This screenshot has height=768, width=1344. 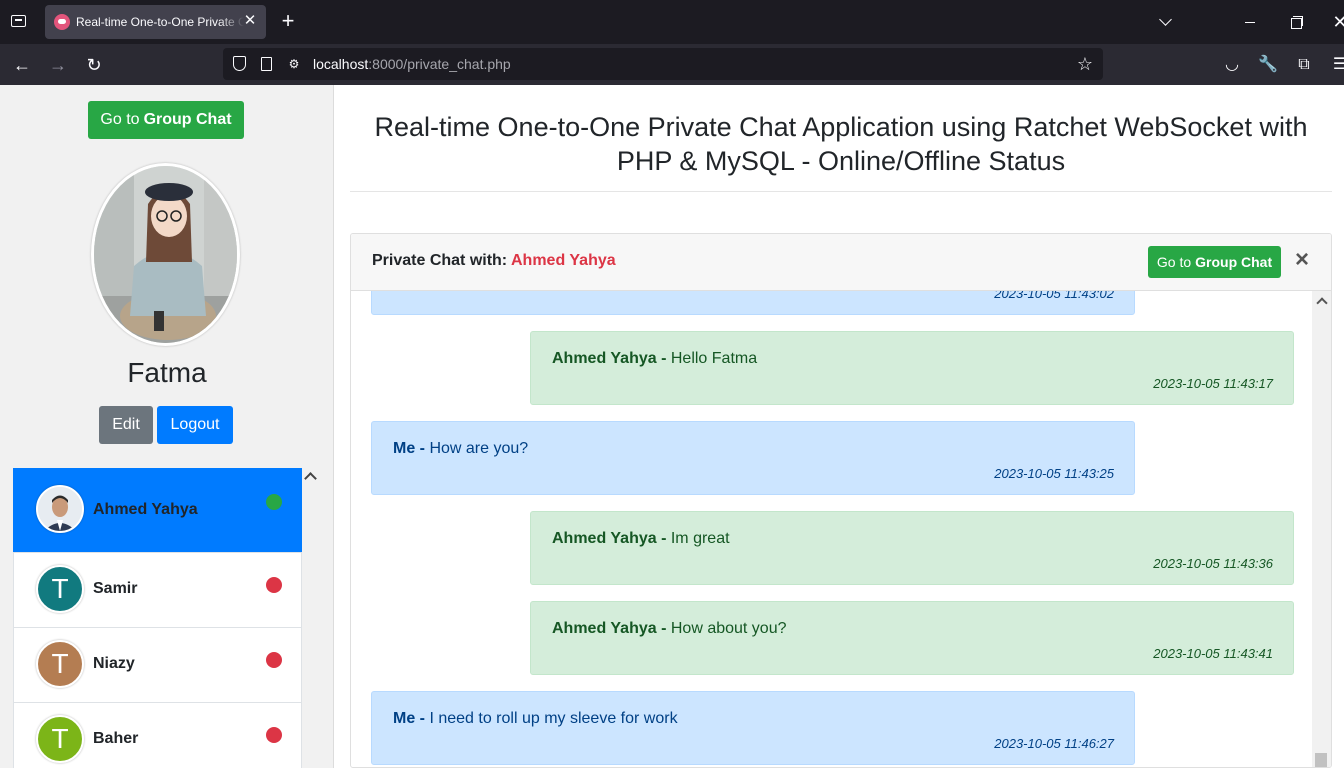 What do you see at coordinates (58, 65) in the screenshot?
I see `forward-arrow-icon: →` at bounding box center [58, 65].